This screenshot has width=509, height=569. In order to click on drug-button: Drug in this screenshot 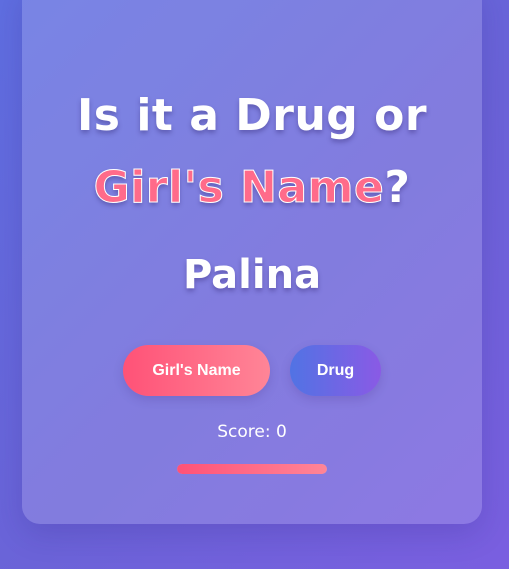, I will do `click(335, 370)`.